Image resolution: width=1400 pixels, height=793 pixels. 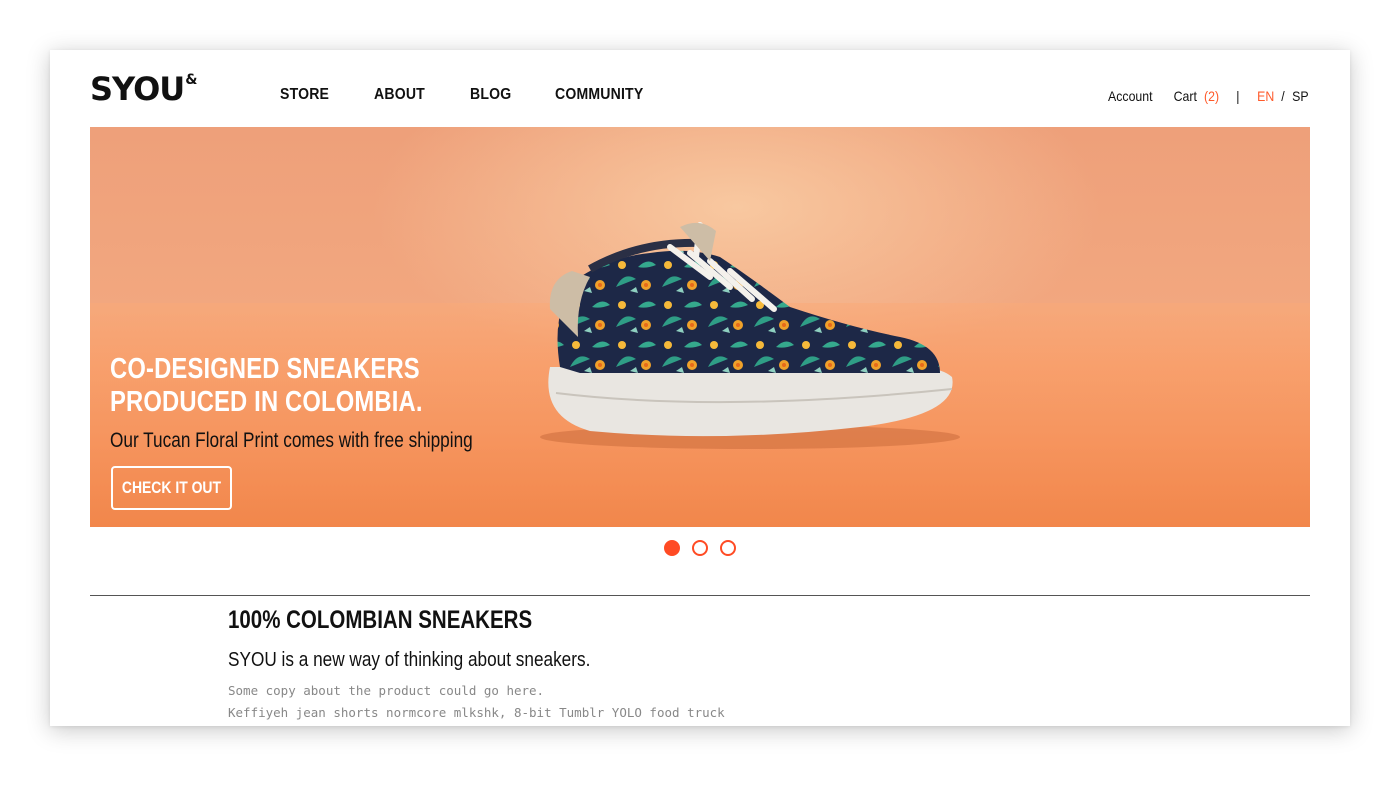 I want to click on lang-en-link: EN, so click(x=1265, y=96).